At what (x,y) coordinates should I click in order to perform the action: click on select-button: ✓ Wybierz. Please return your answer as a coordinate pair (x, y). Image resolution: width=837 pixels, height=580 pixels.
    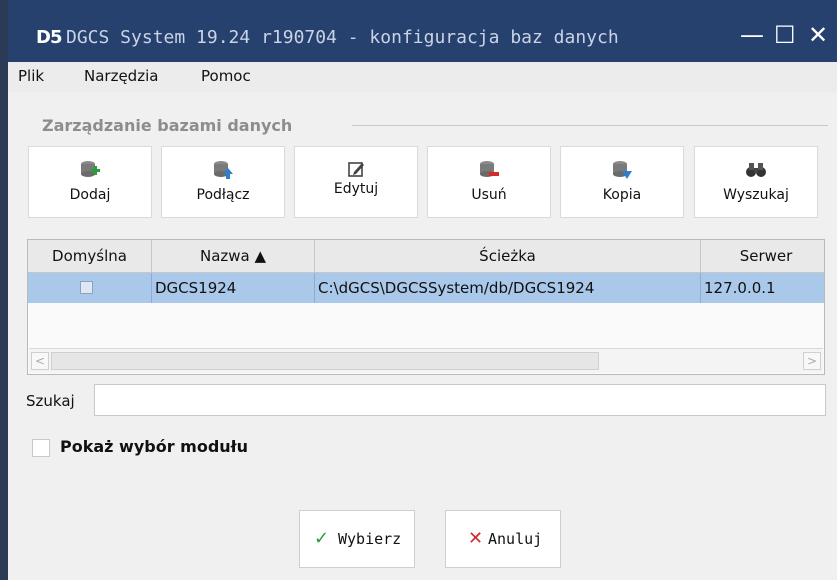
    Looking at the image, I should click on (357, 539).